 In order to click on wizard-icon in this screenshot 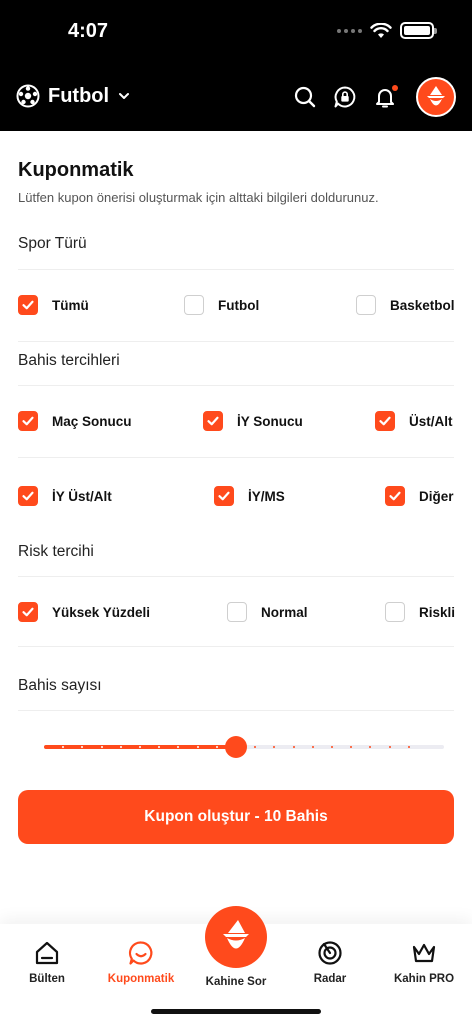, I will do `click(436, 96)`.